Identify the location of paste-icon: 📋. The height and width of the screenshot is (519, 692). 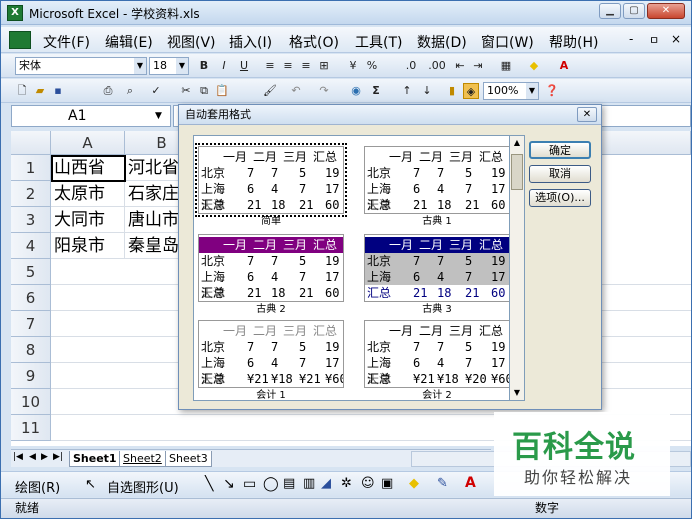
(222, 91).